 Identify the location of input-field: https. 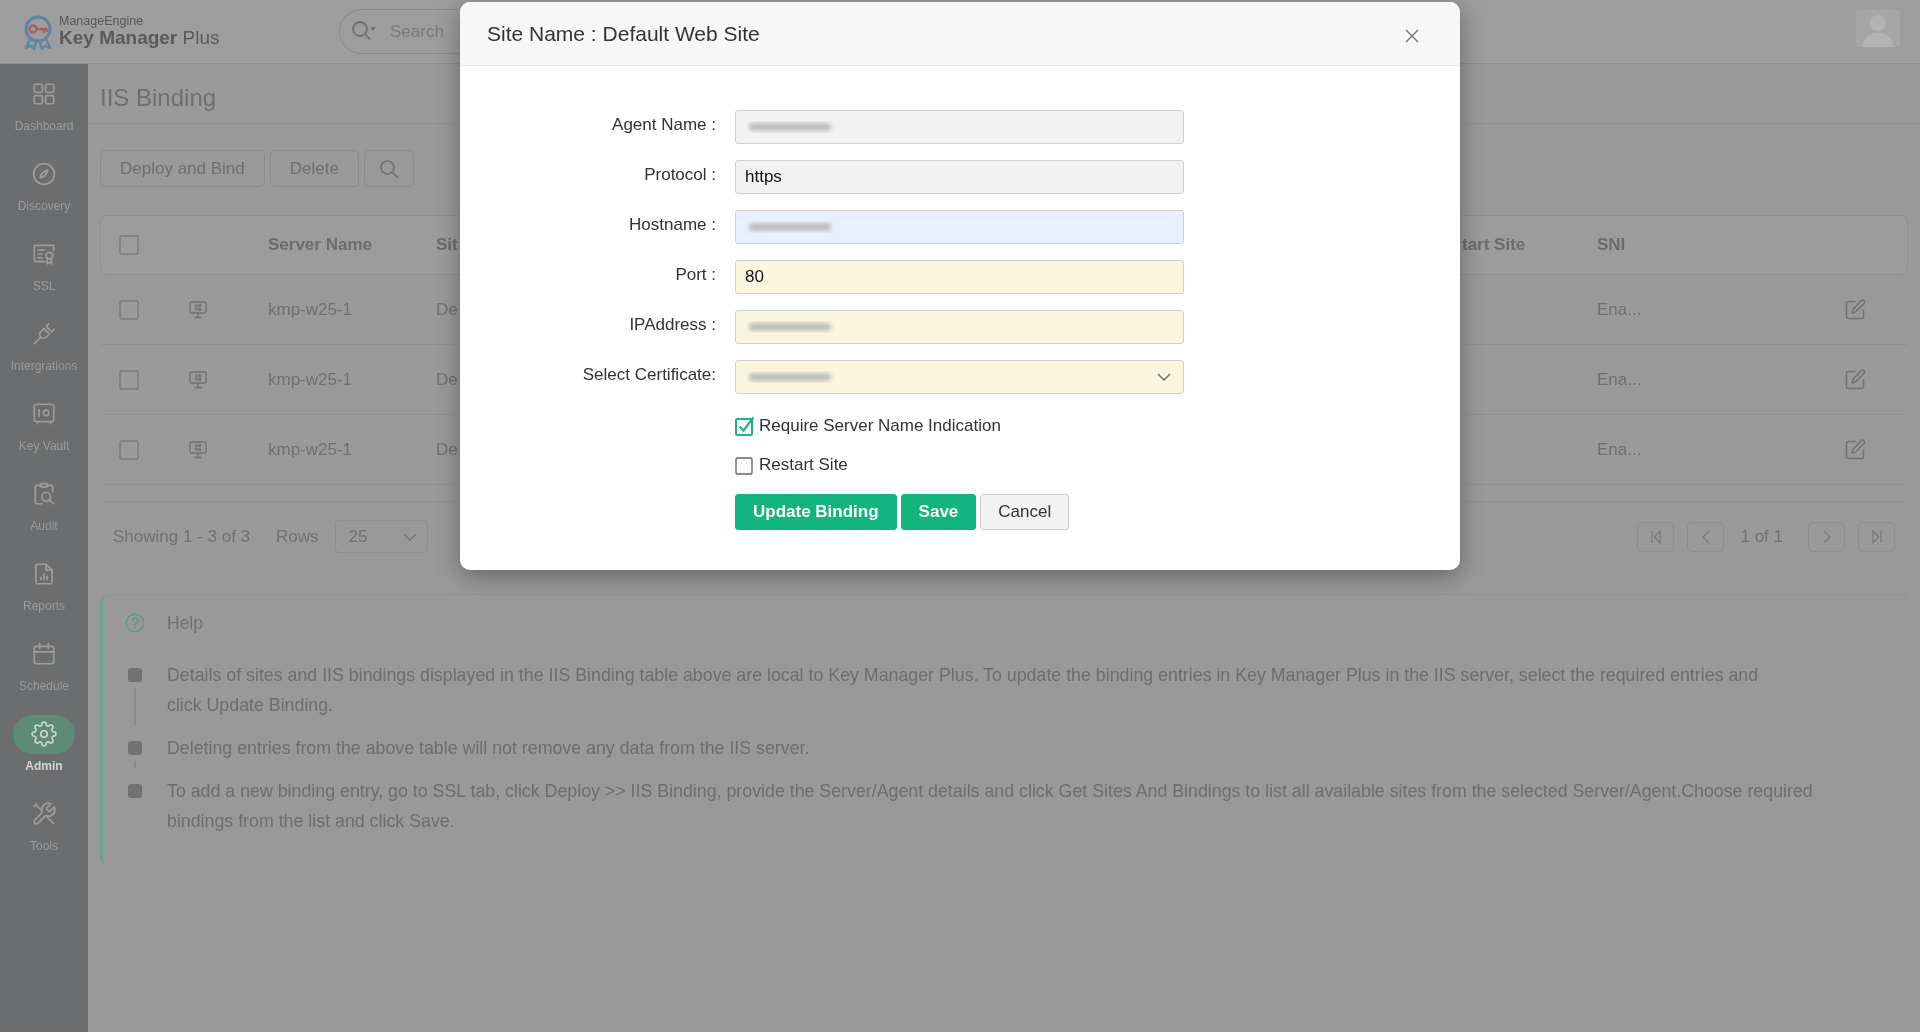
(959, 177).